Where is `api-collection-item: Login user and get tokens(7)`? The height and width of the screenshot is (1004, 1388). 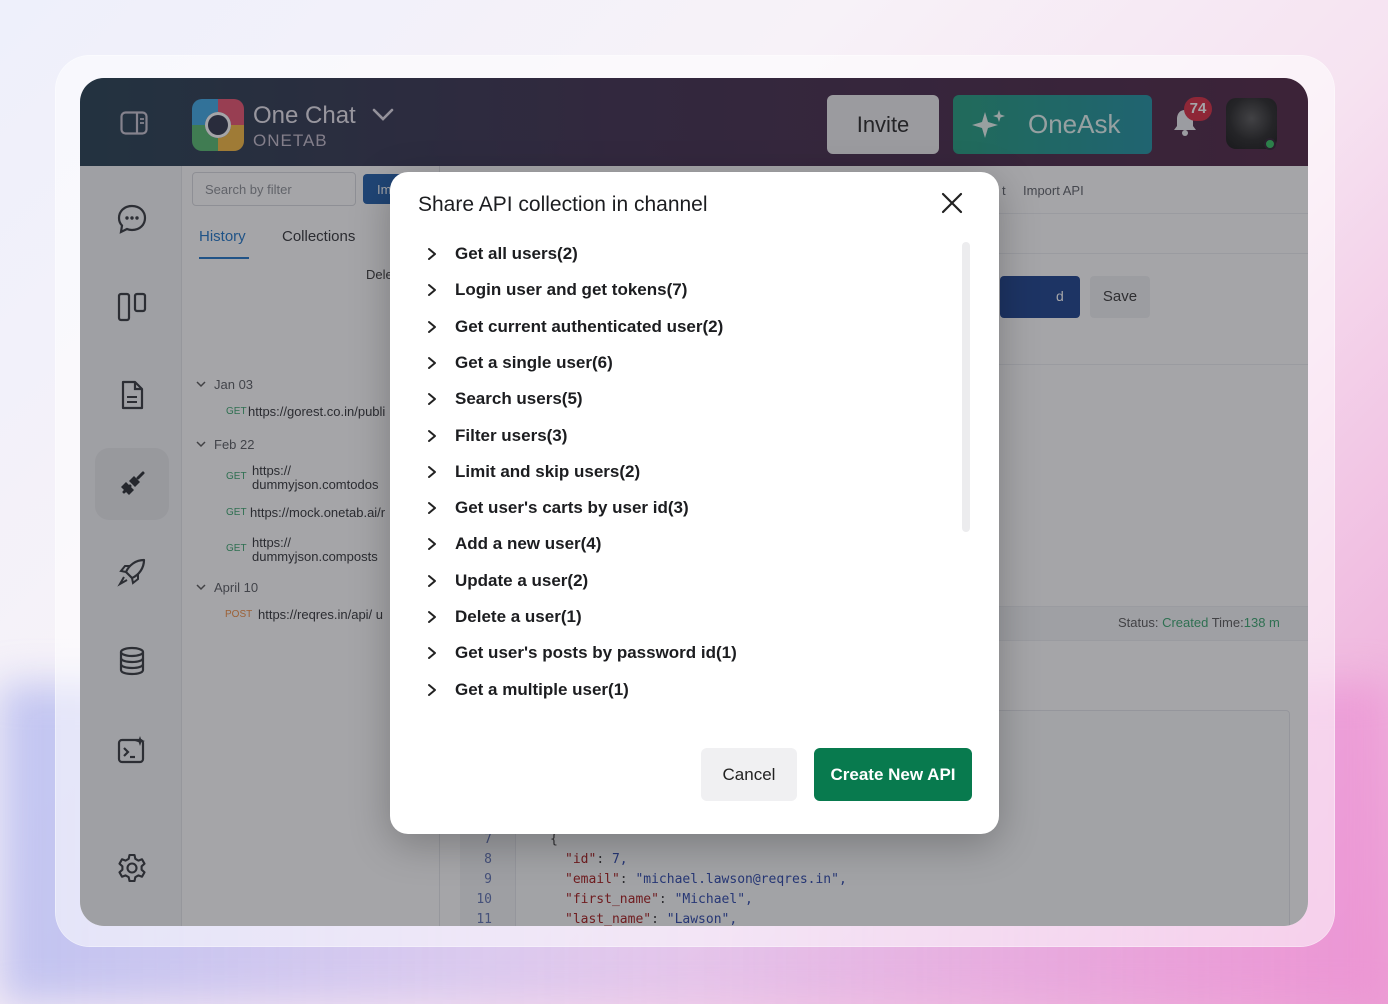
api-collection-item: Login user and get tokens(7) is located at coordinates (553, 290).